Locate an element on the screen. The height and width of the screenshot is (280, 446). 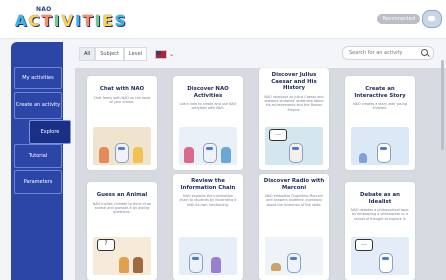
card-title: Guess an Animal is located at coordinates (122, 195).